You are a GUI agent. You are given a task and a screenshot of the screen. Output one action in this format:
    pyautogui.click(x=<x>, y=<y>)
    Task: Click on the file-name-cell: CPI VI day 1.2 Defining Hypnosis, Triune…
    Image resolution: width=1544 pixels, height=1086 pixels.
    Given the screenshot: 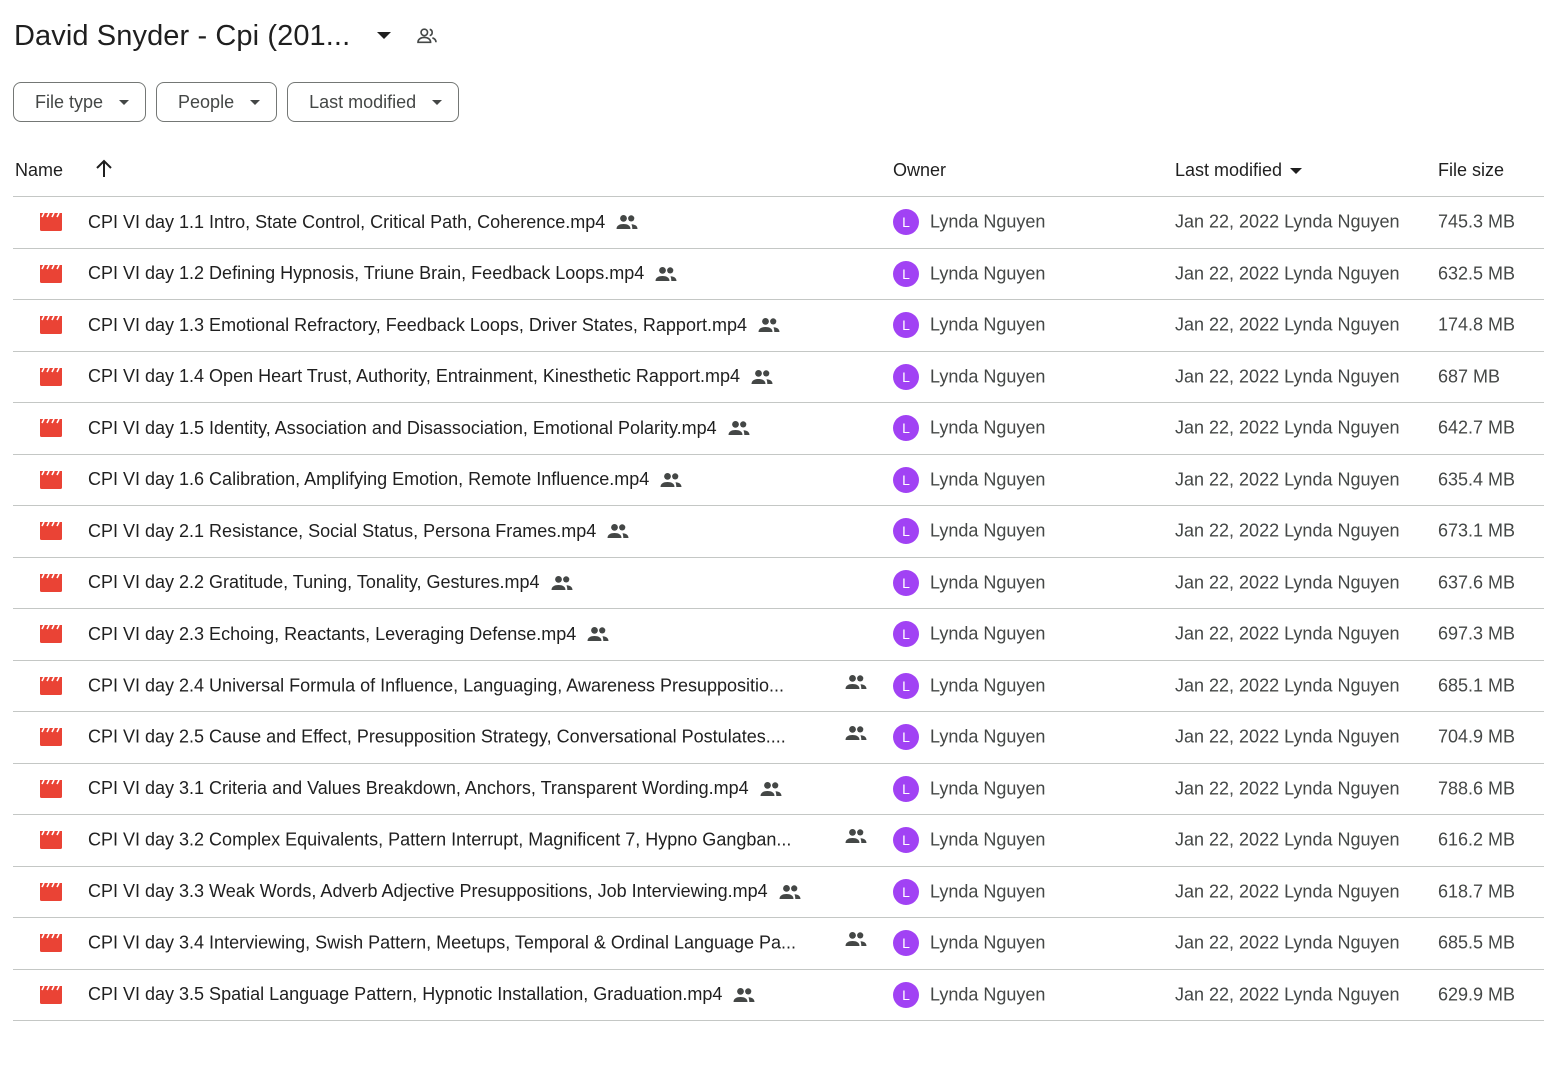 What is the action you would take?
    pyautogui.click(x=383, y=274)
    